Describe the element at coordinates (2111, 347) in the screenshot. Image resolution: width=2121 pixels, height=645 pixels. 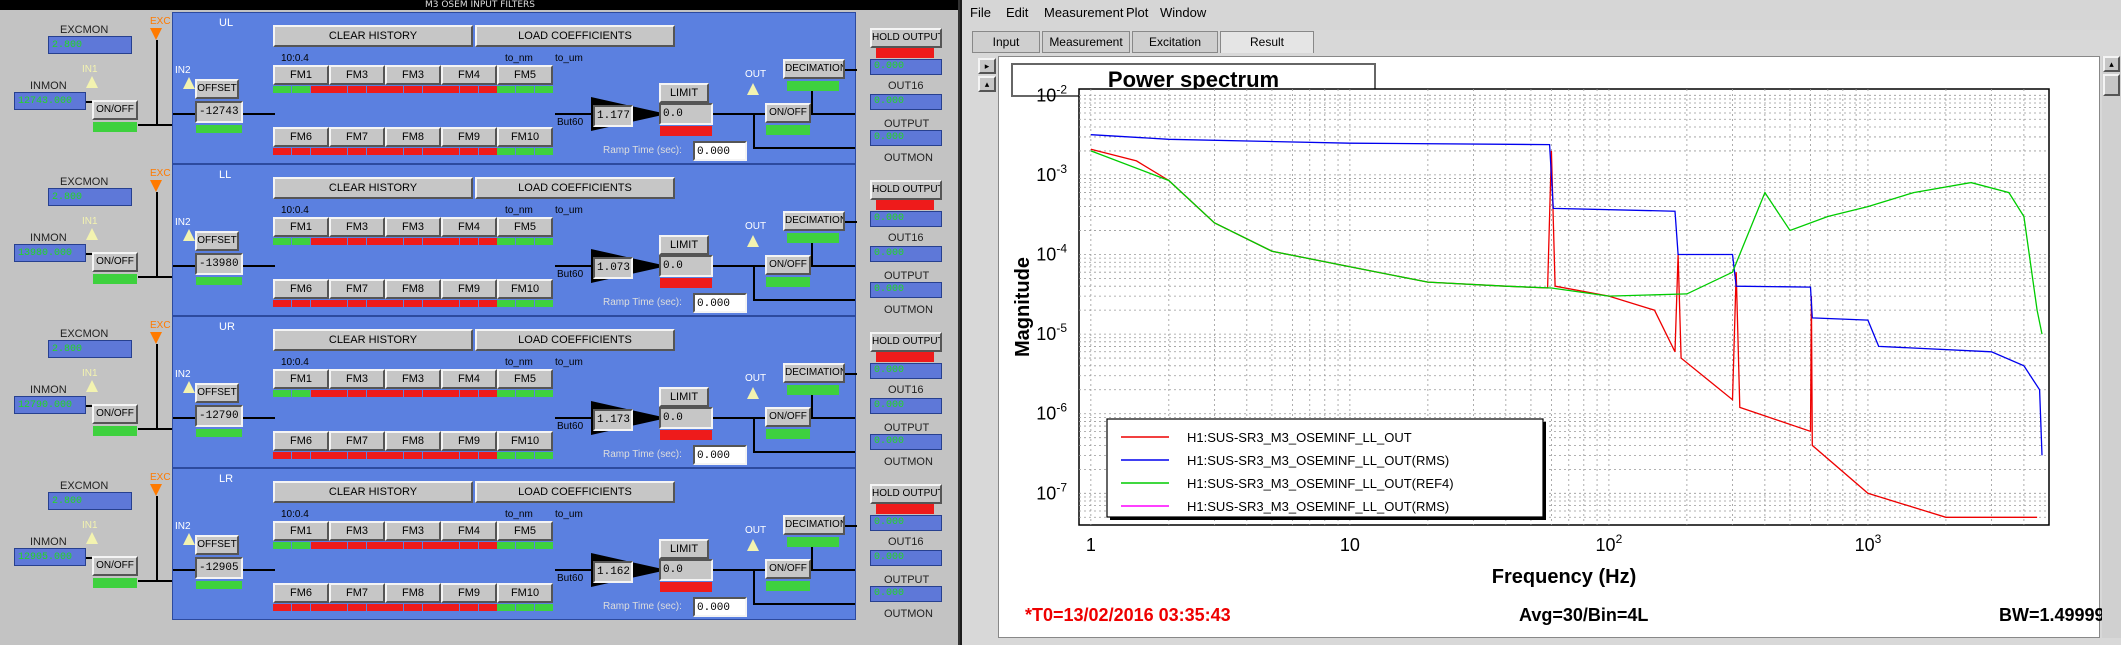
I see `vertical-scrollbar: ▴` at that location.